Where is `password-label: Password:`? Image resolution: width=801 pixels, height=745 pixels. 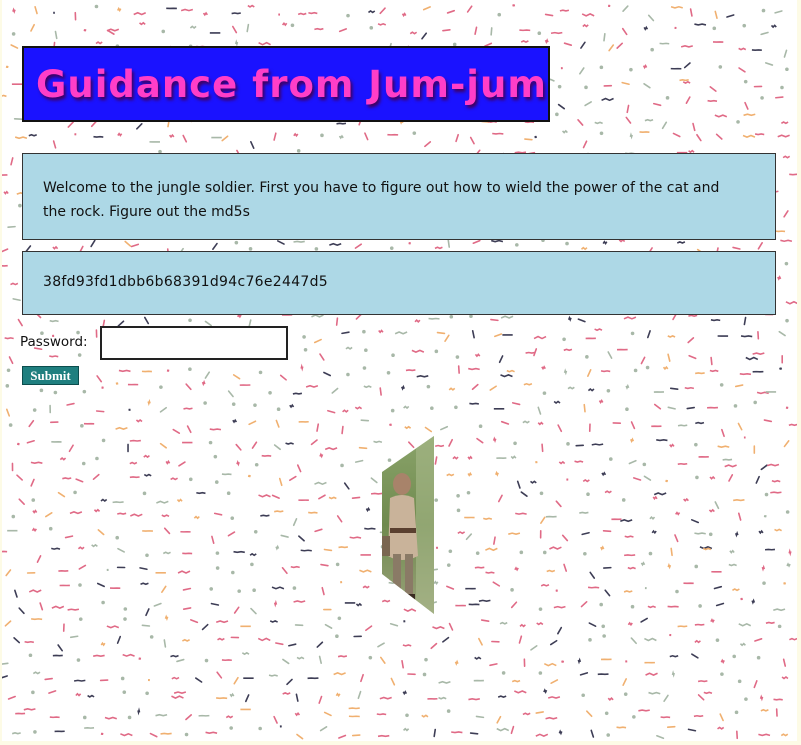 password-label: Password: is located at coordinates (54, 342).